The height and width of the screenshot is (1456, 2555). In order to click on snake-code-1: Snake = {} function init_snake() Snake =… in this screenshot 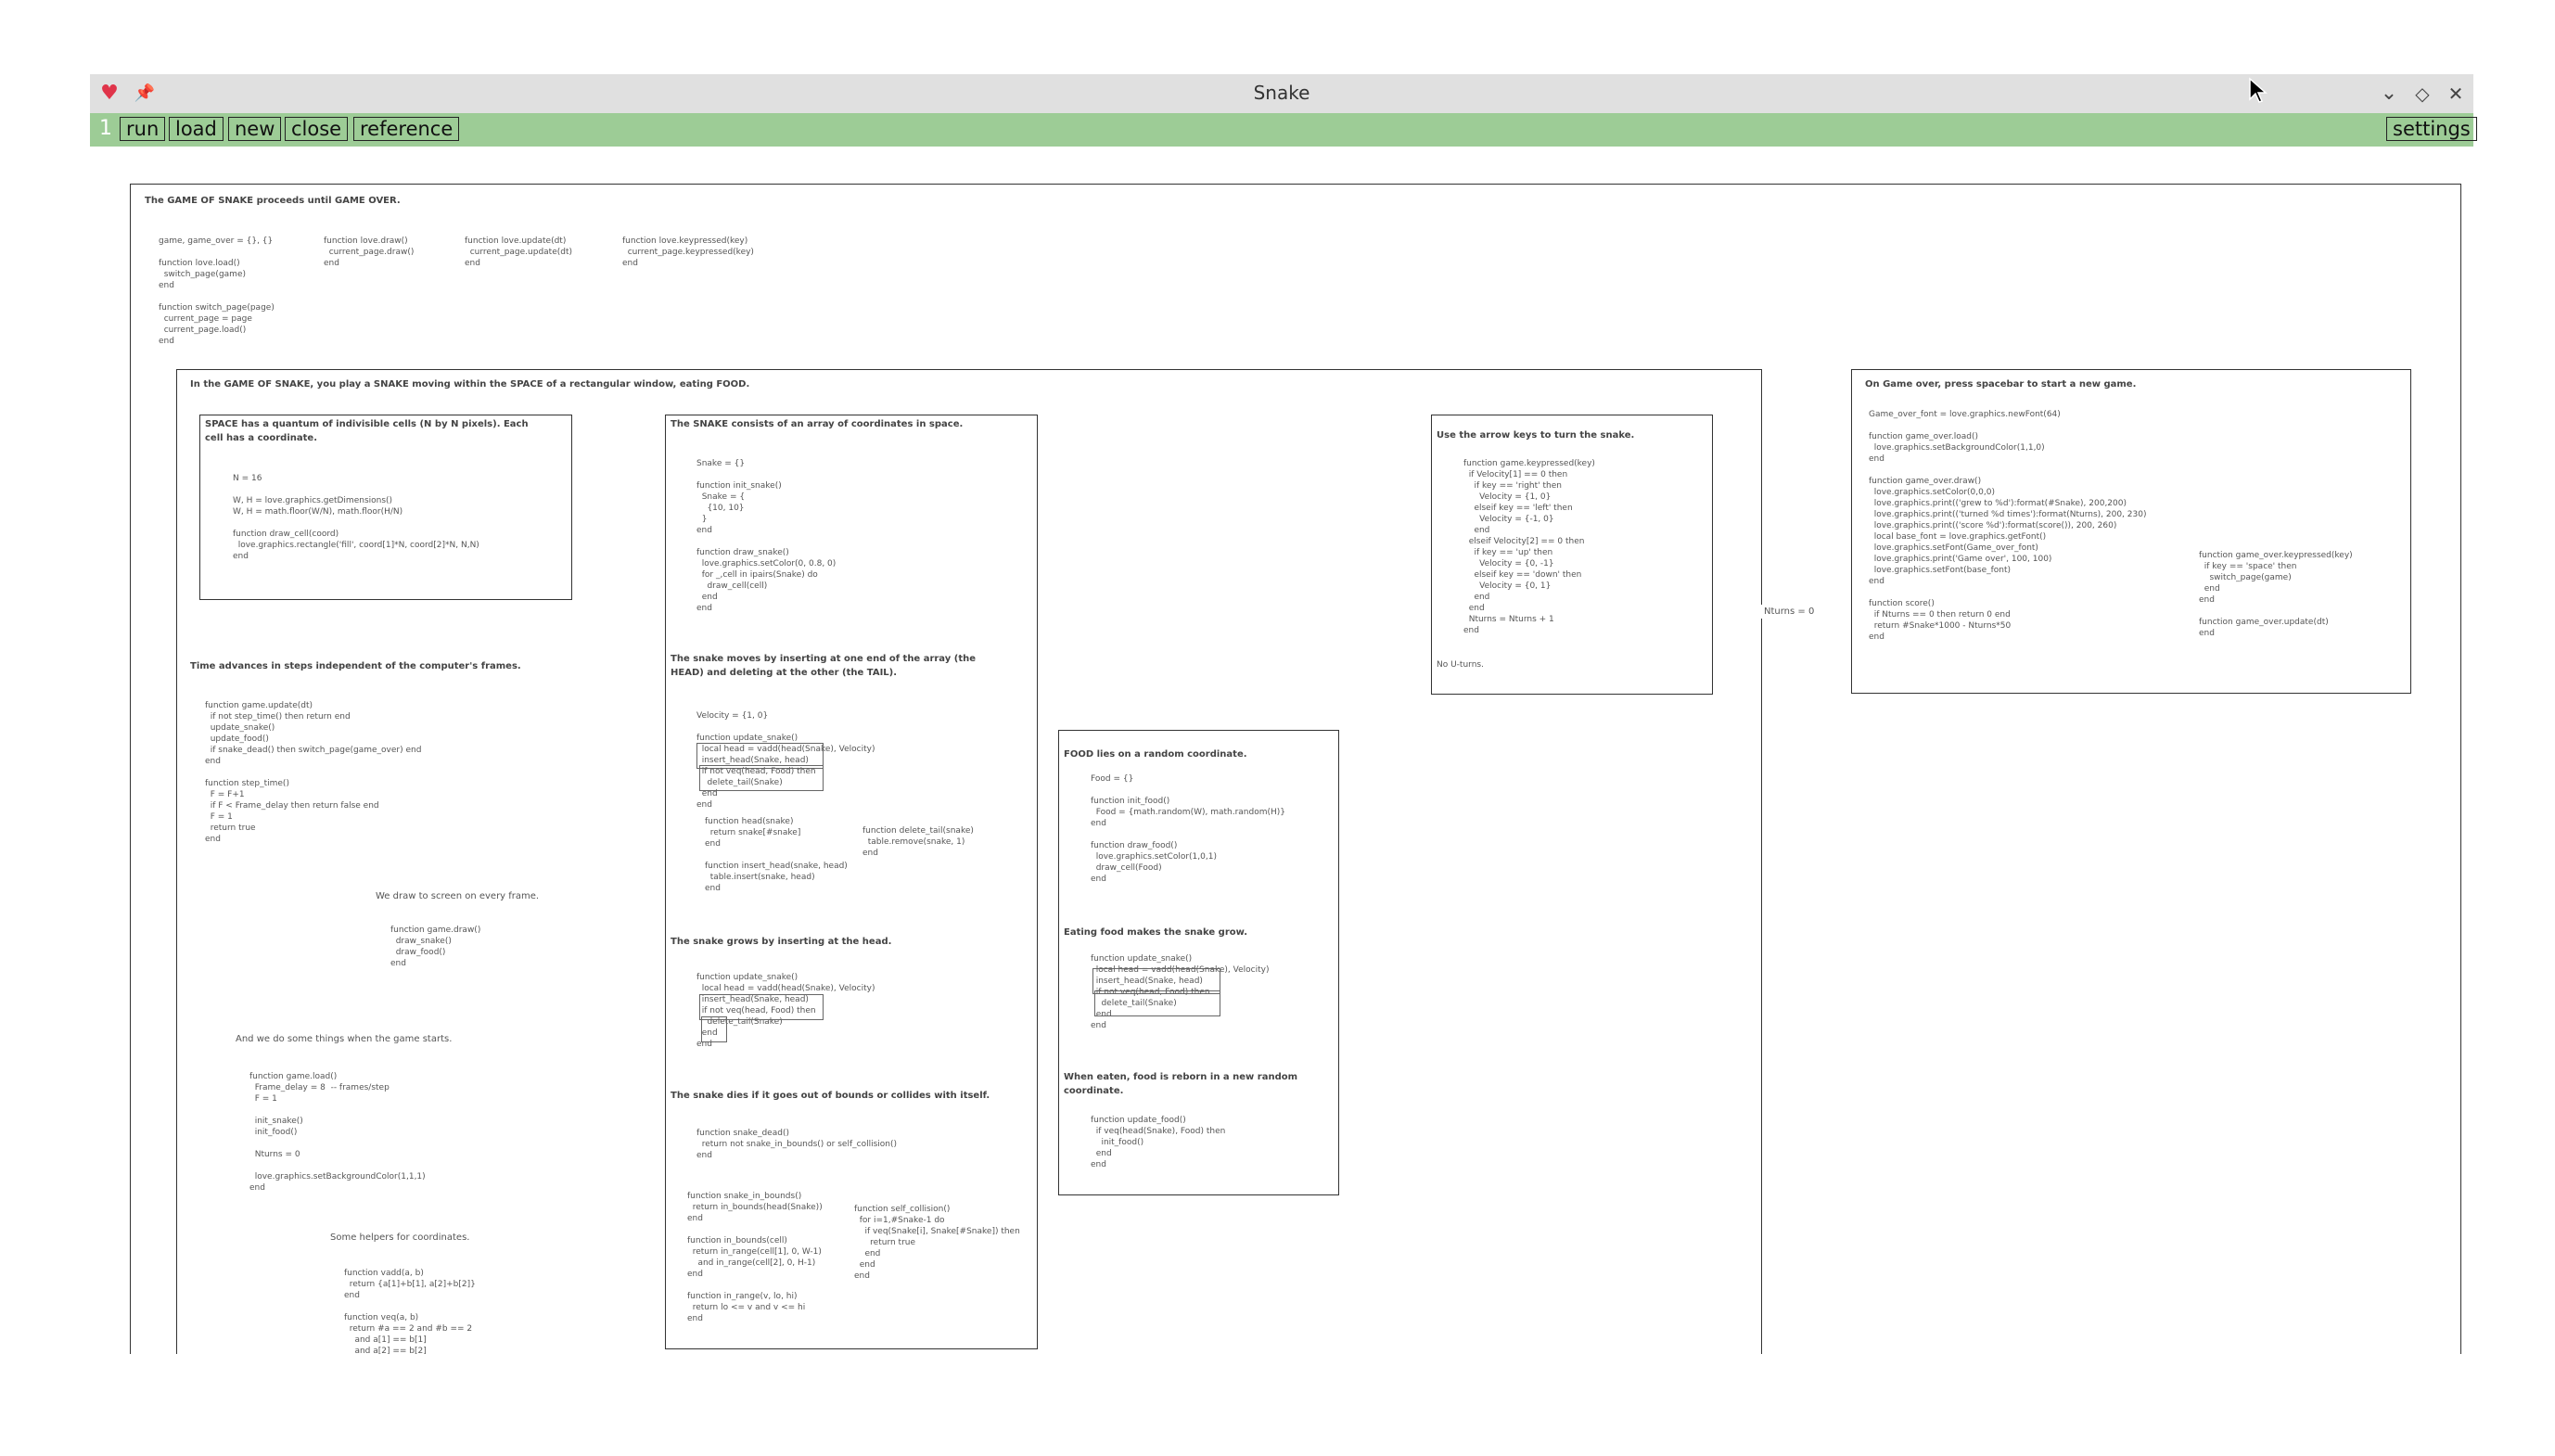, I will do `click(766, 536)`.